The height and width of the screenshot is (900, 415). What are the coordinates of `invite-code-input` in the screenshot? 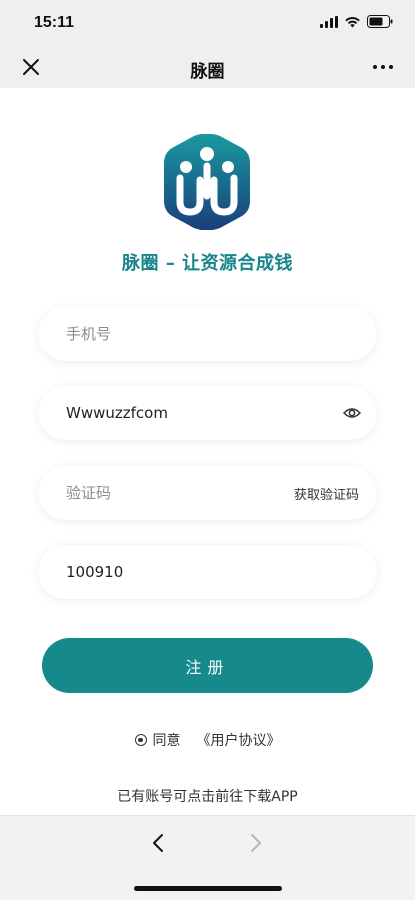 It's located at (191, 572).